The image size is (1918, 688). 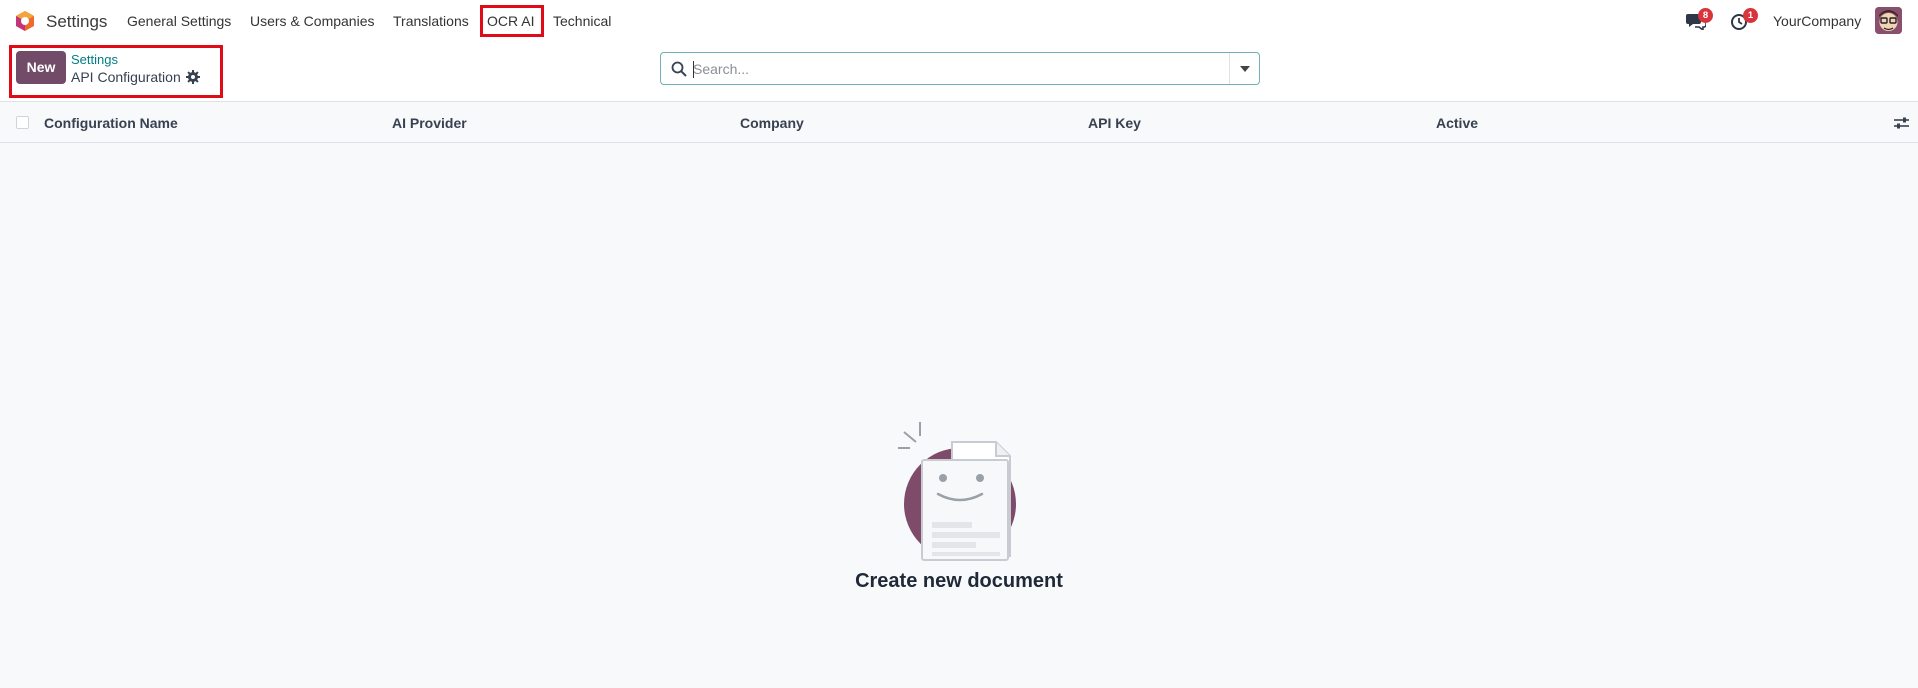 I want to click on column-active: Active, so click(x=1457, y=123).